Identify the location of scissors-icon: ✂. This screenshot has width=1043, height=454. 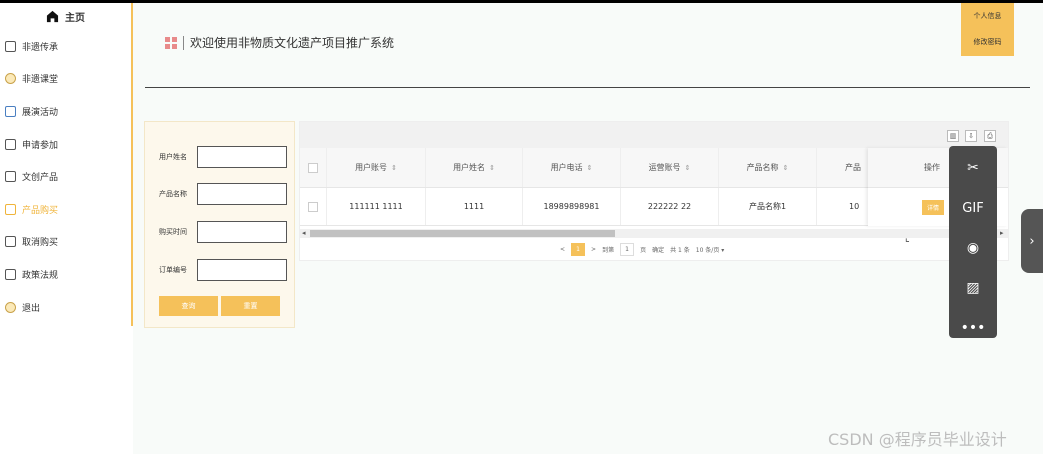
(973, 168).